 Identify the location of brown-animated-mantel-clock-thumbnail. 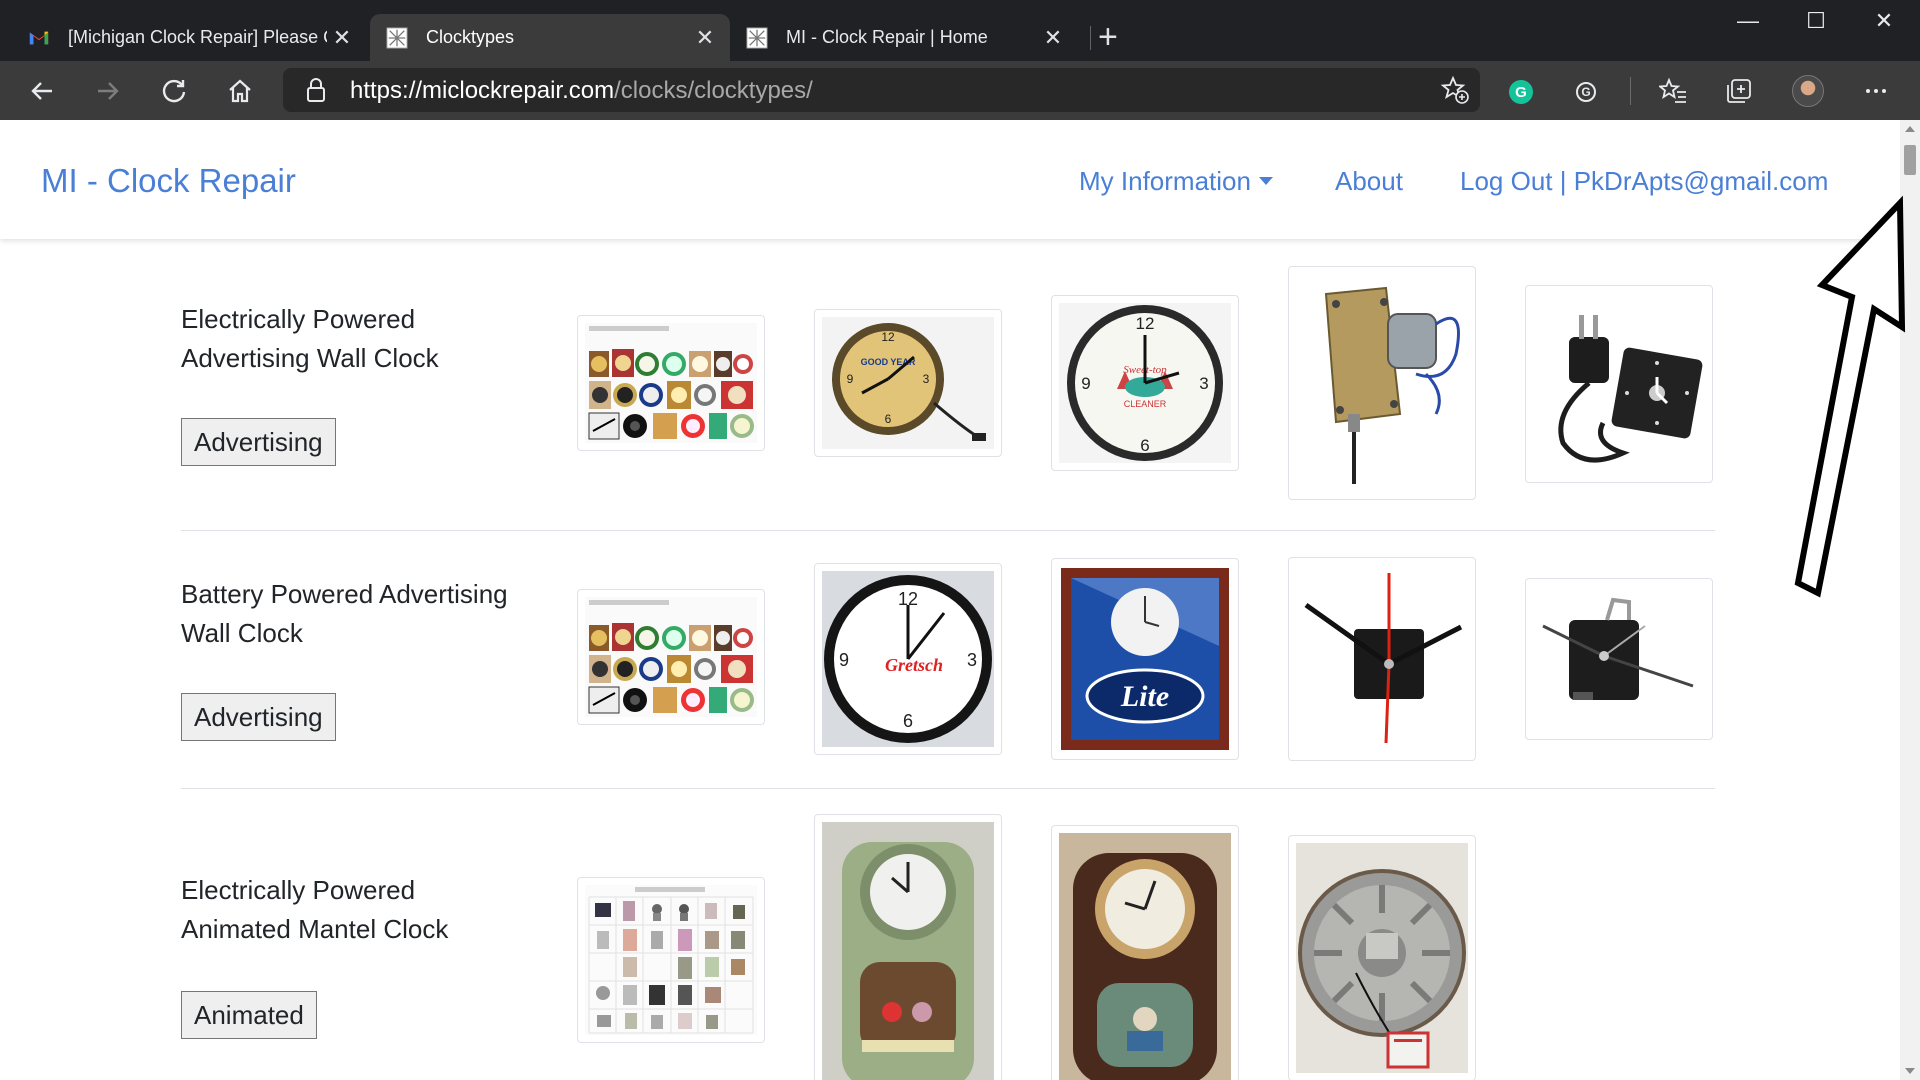
(1145, 952).